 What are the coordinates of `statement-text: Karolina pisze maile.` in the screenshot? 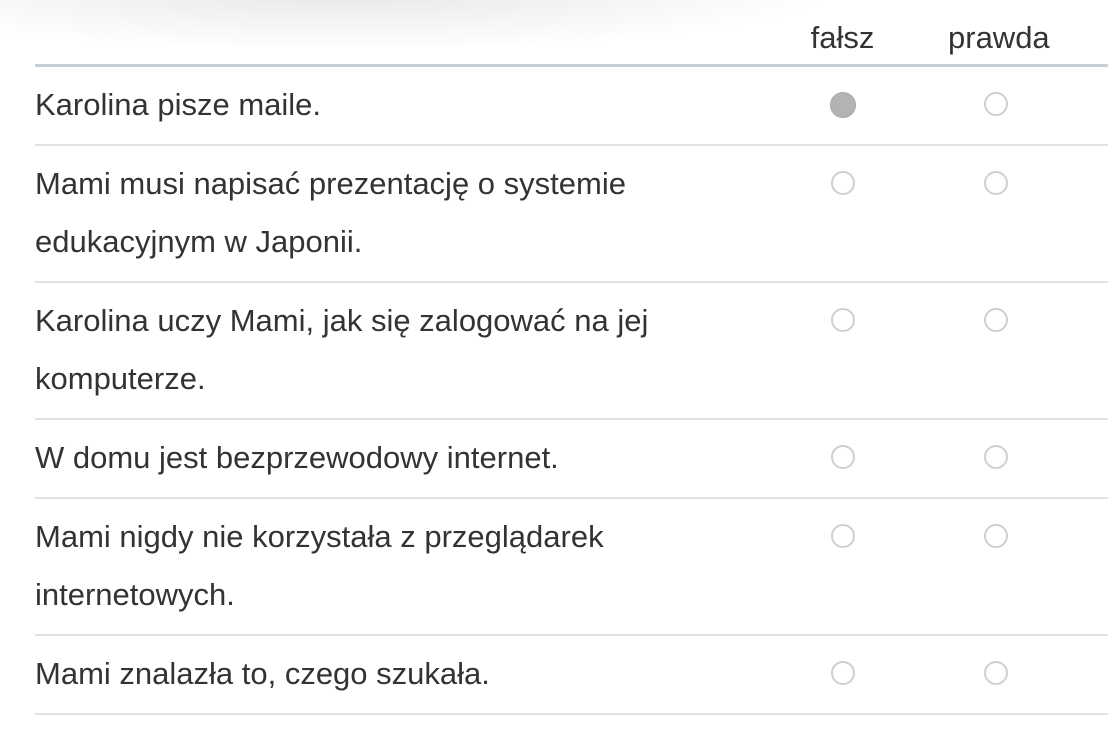 It's located at (403, 105).